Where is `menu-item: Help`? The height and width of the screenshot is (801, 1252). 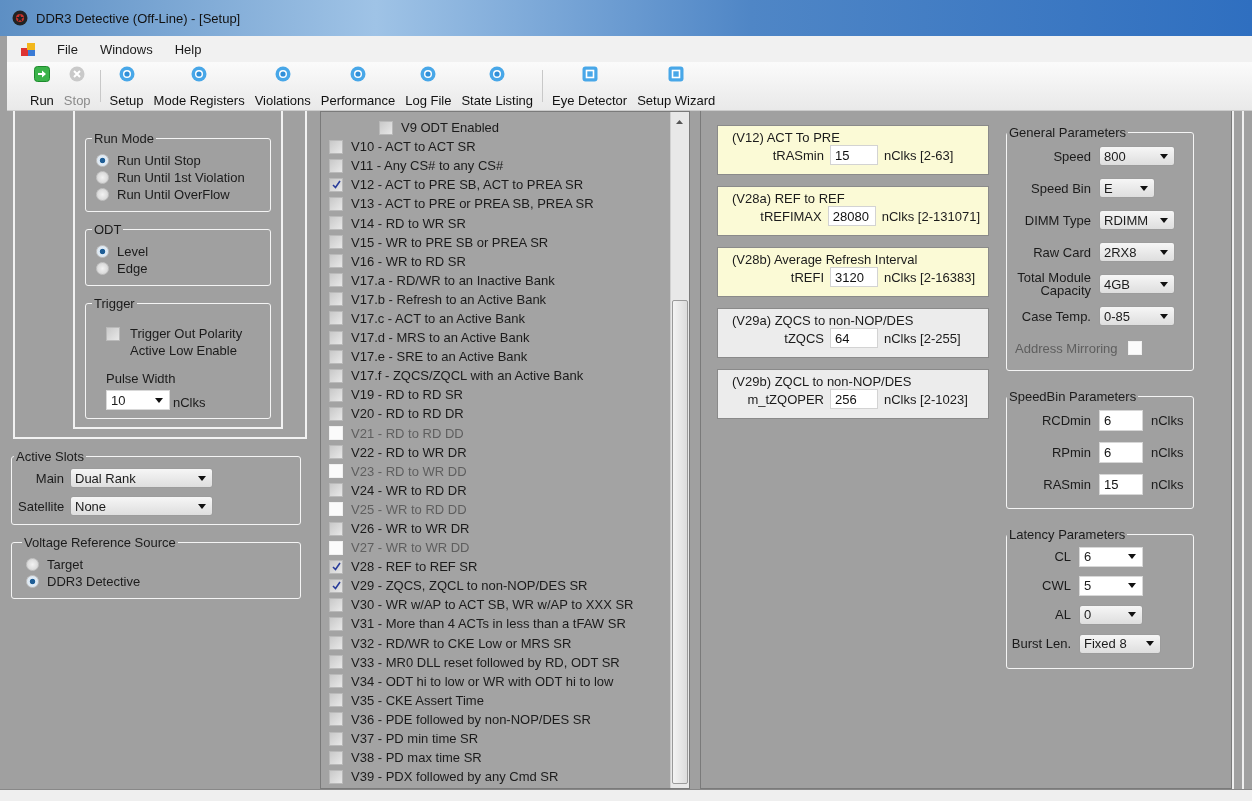 menu-item: Help is located at coordinates (188, 49).